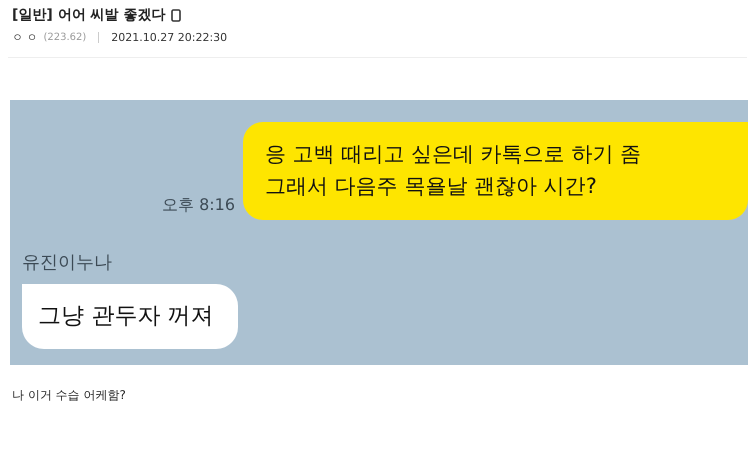  What do you see at coordinates (32, 15) in the screenshot?
I see `post-category: [일반]` at bounding box center [32, 15].